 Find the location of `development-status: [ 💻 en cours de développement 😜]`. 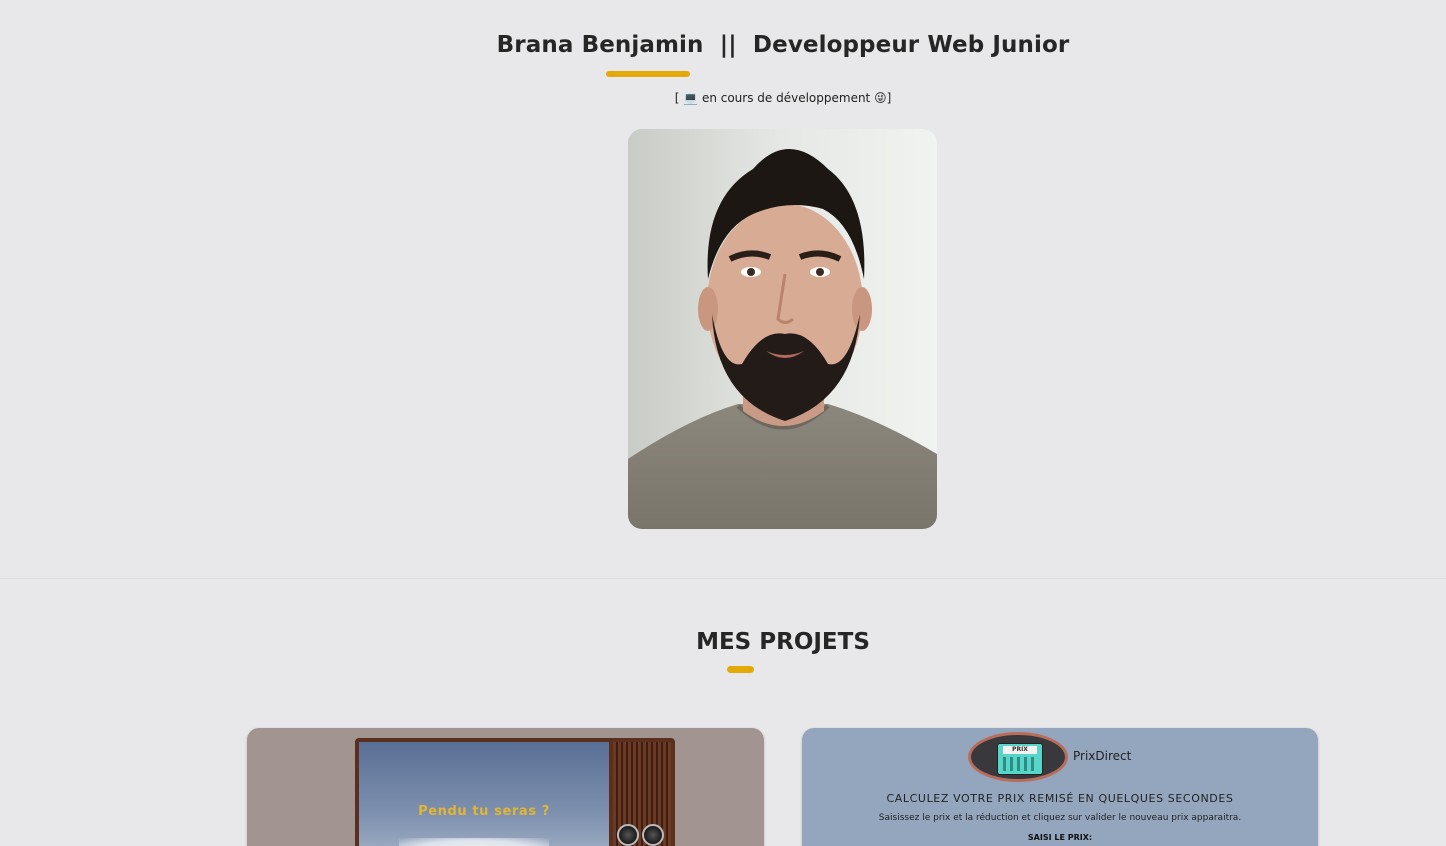

development-status: [ 💻 en cours de développement 😜] is located at coordinates (723, 98).